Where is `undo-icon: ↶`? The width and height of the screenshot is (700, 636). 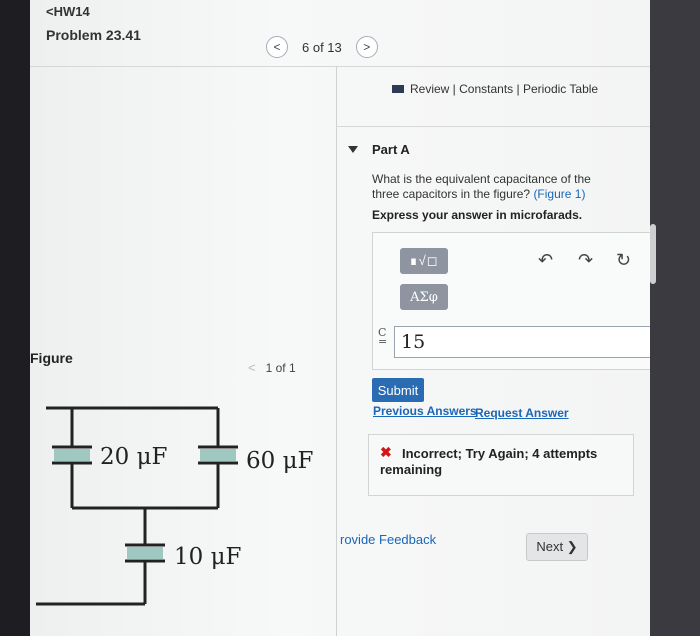
undo-icon: ↶ is located at coordinates (545, 260).